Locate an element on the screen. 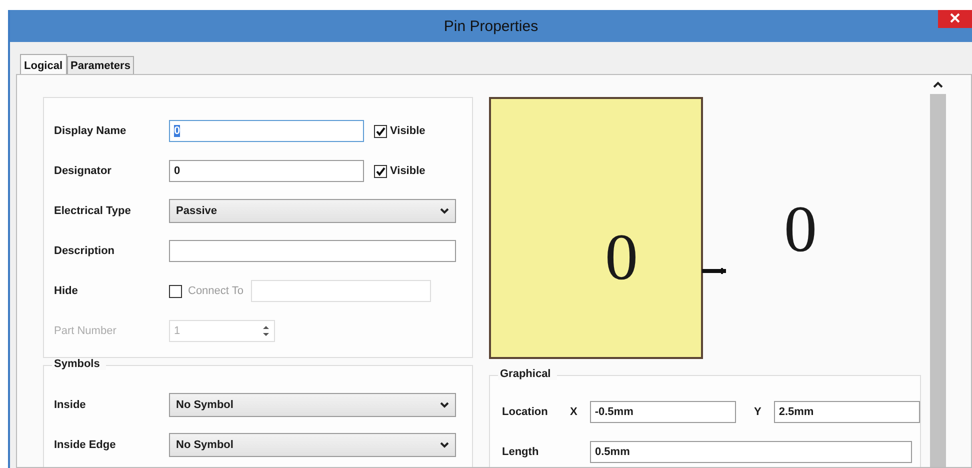 The image size is (972, 468). field-label: Y is located at coordinates (758, 412).